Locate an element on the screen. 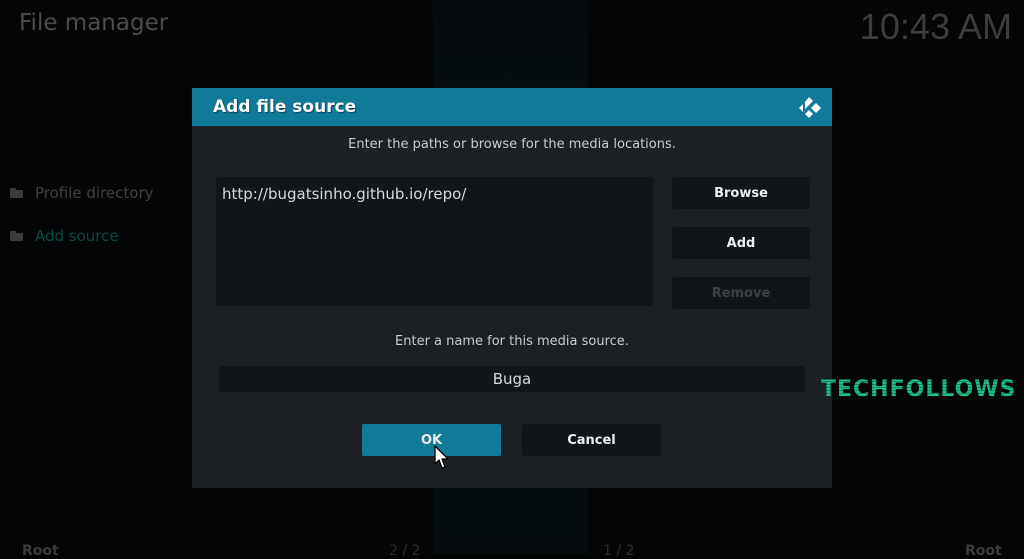  mouse-cursor-icon is located at coordinates (441, 457).